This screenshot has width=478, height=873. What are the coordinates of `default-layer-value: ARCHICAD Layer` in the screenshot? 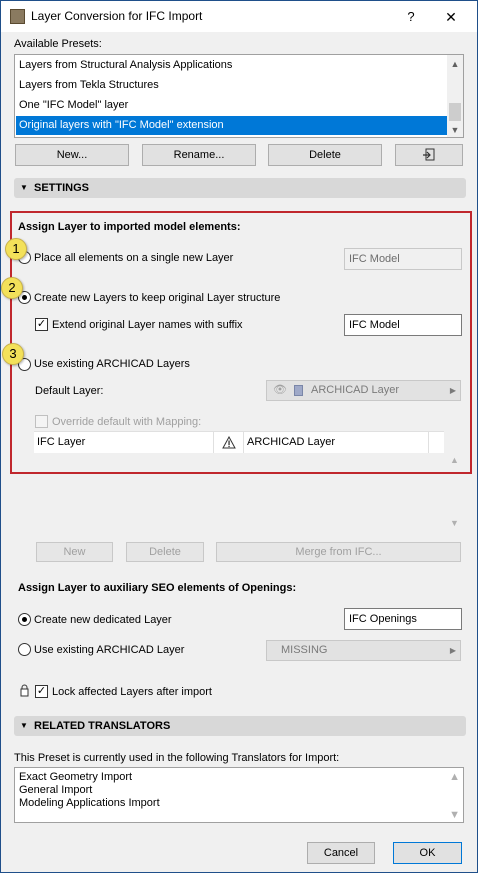 It's located at (355, 390).